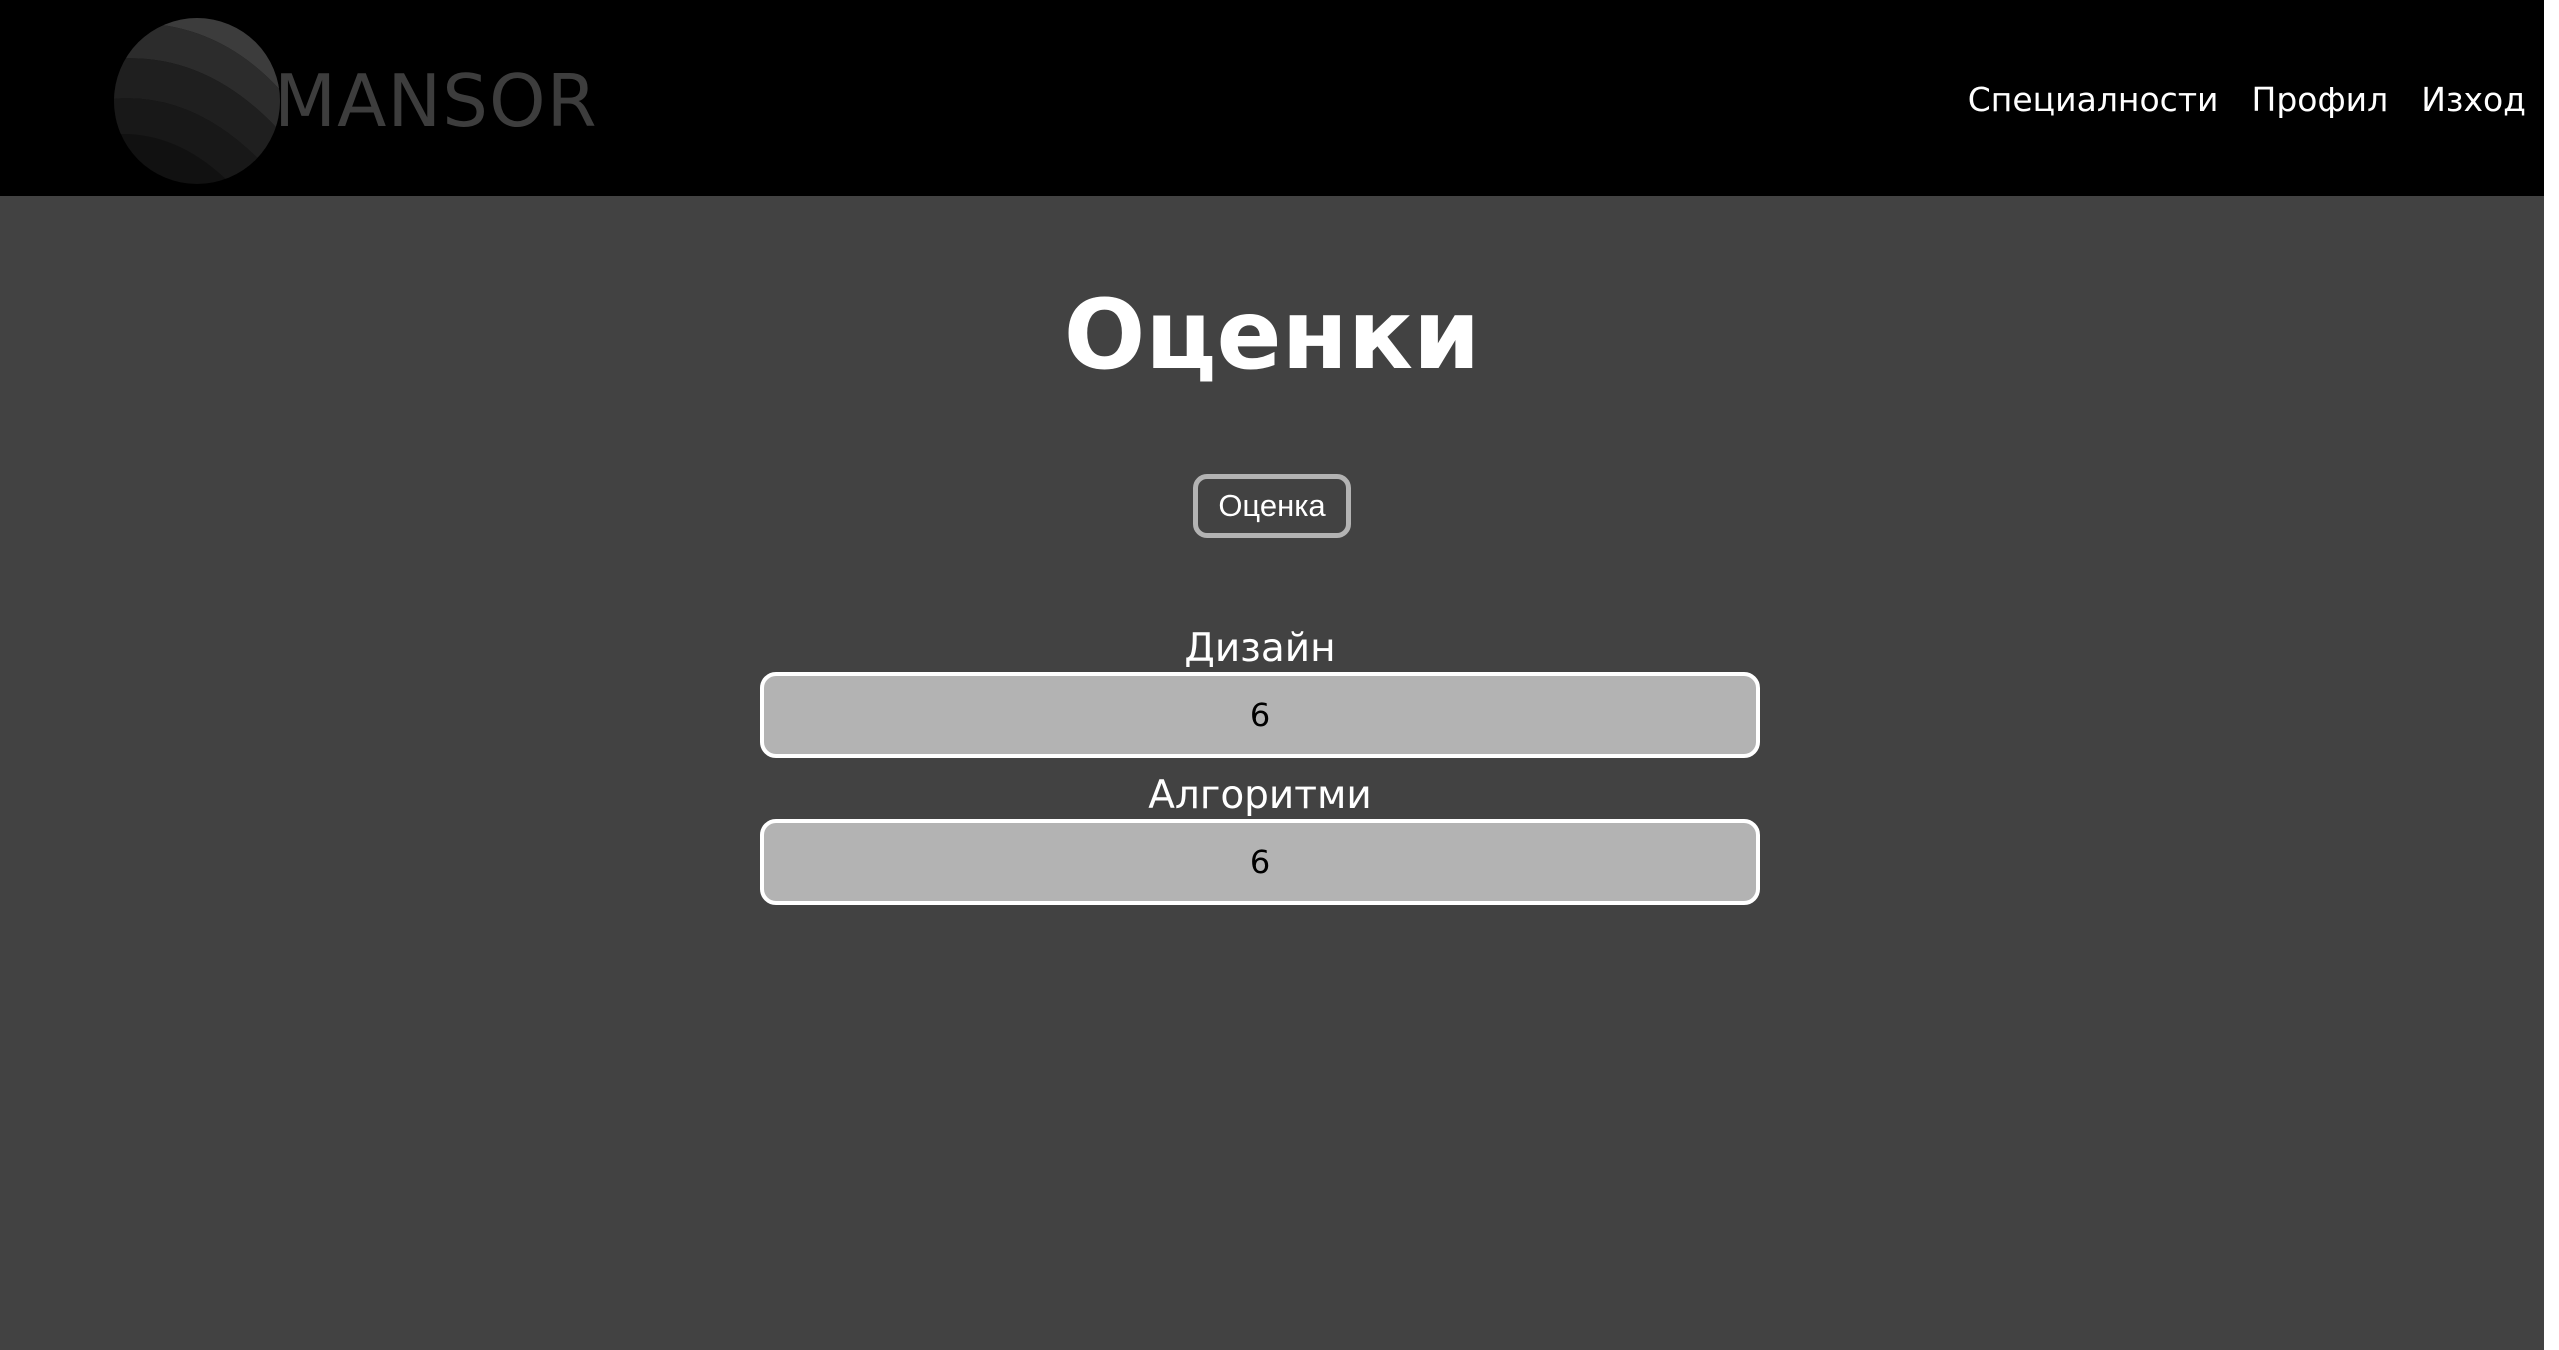  I want to click on subject-algorithms: Алгоритми 6, so click(1260, 839).